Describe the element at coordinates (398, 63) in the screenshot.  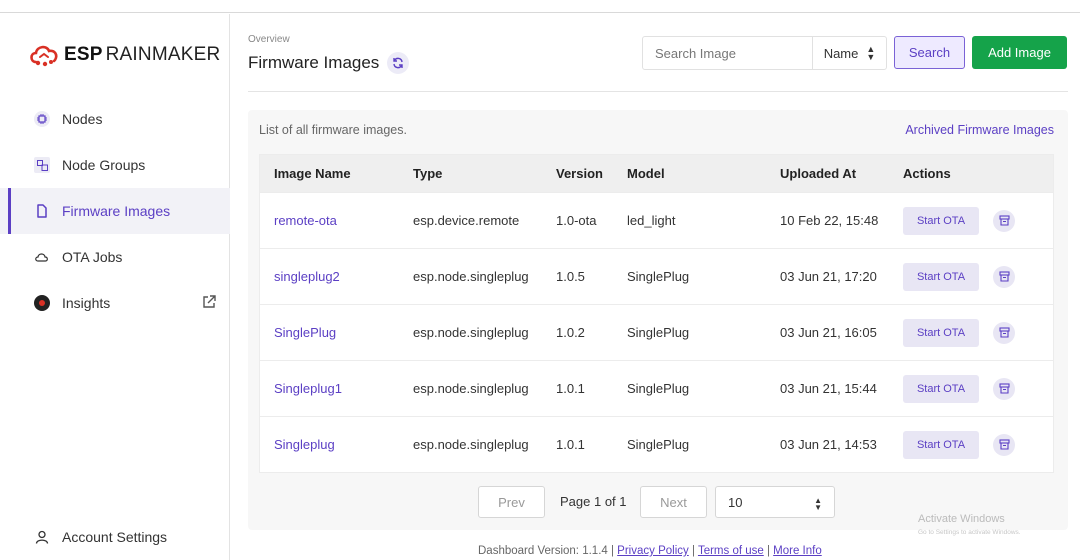
I see `refresh-icon` at that location.